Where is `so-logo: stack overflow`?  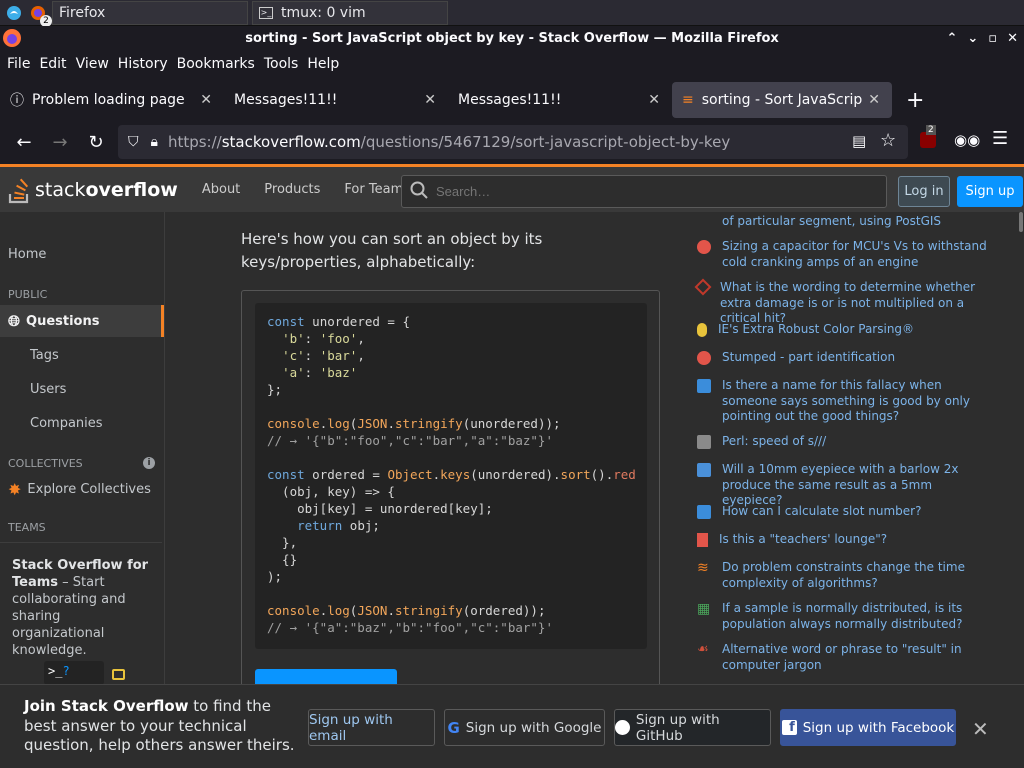
so-logo: stack overflow is located at coordinates (93, 190).